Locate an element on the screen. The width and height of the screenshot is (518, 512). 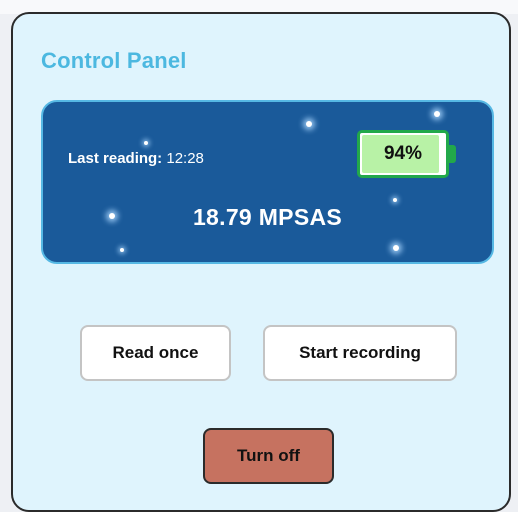
sky-brightness-value: 18.79 MPSAS is located at coordinates (267, 217).